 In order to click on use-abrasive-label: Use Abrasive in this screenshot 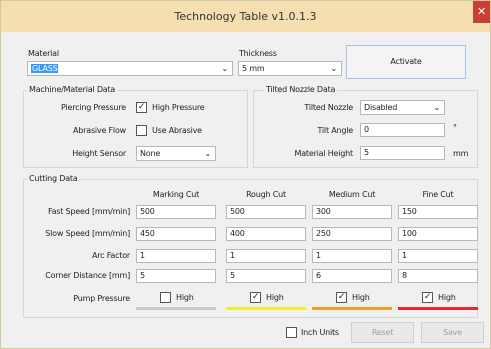, I will do `click(177, 130)`.